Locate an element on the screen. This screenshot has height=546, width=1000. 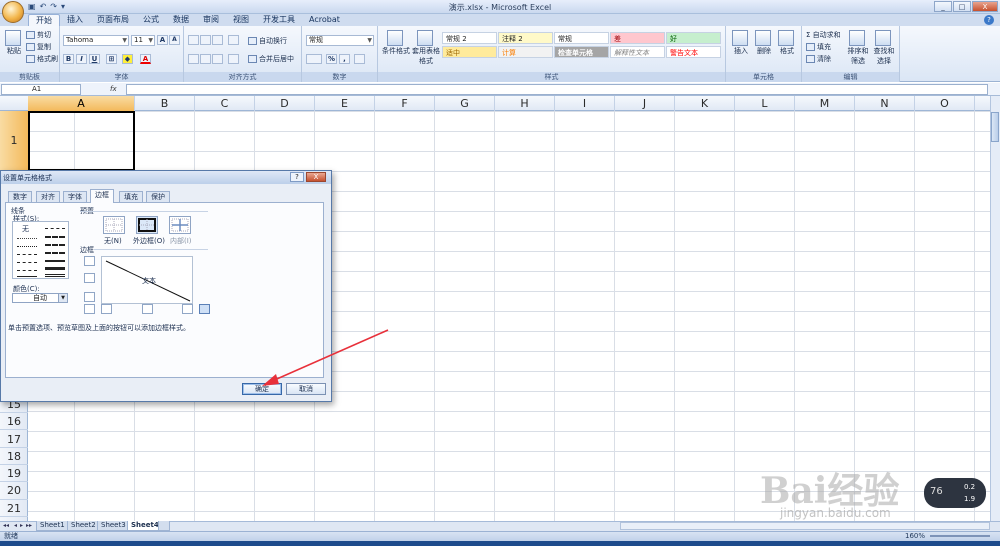
prev-sheet-icon: ◂ is located at coordinates (15, 525).